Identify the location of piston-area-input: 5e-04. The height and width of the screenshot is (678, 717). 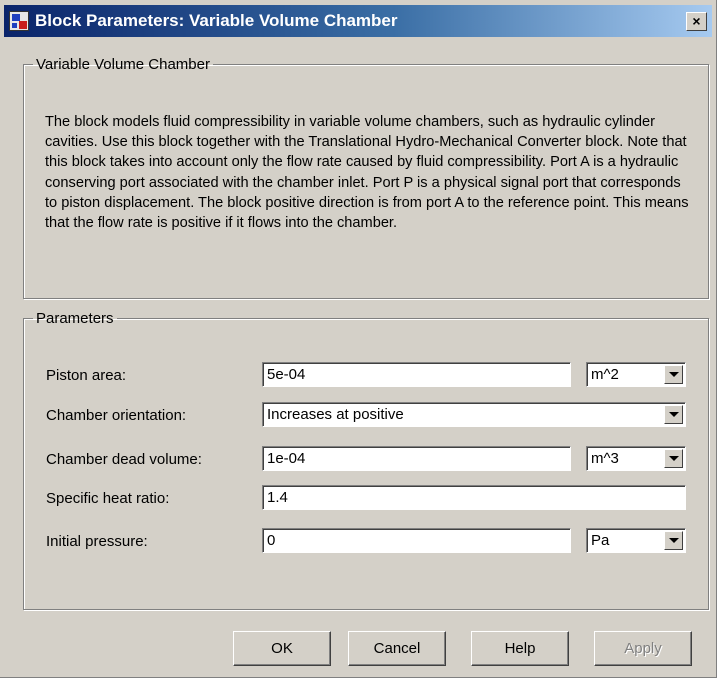
(416, 374).